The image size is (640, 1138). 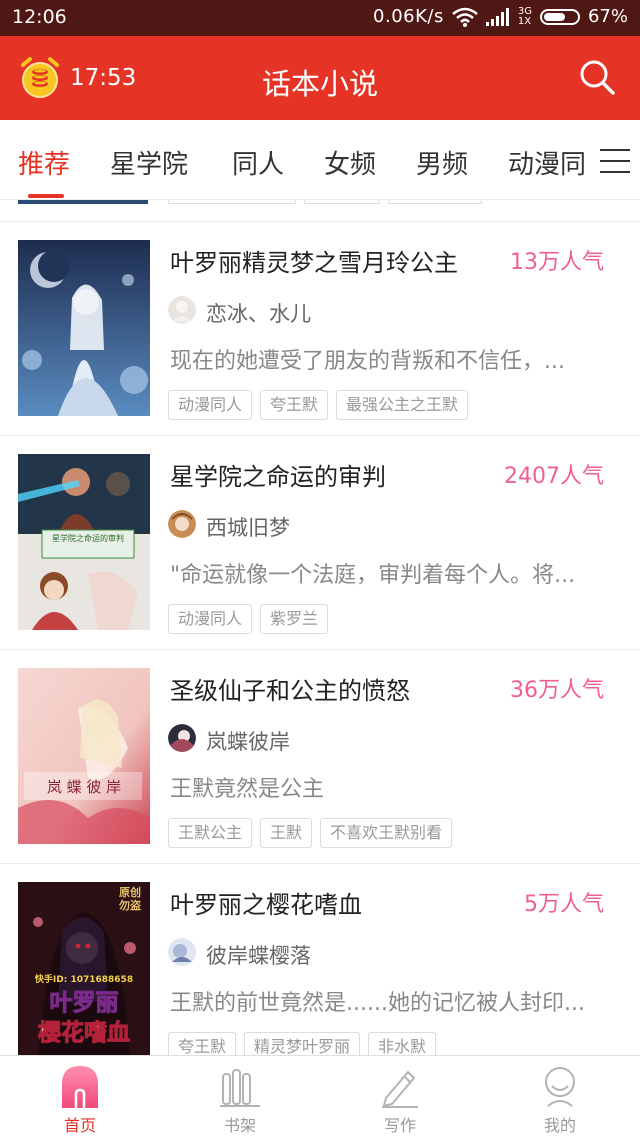 What do you see at coordinates (294, 619) in the screenshot?
I see `book-tag: 紫罗兰` at bounding box center [294, 619].